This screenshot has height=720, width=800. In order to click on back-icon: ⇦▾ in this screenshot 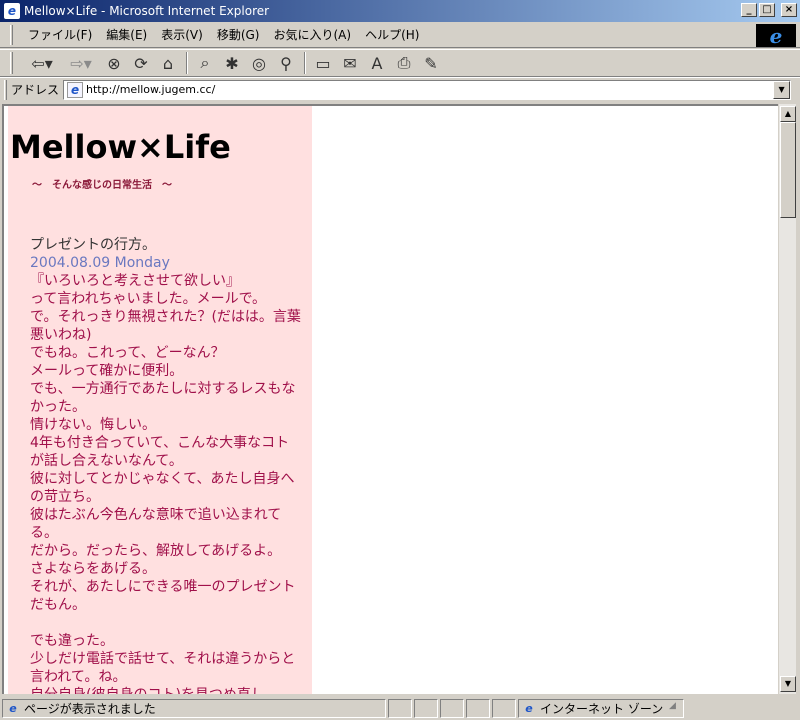, I will do `click(42, 63)`.